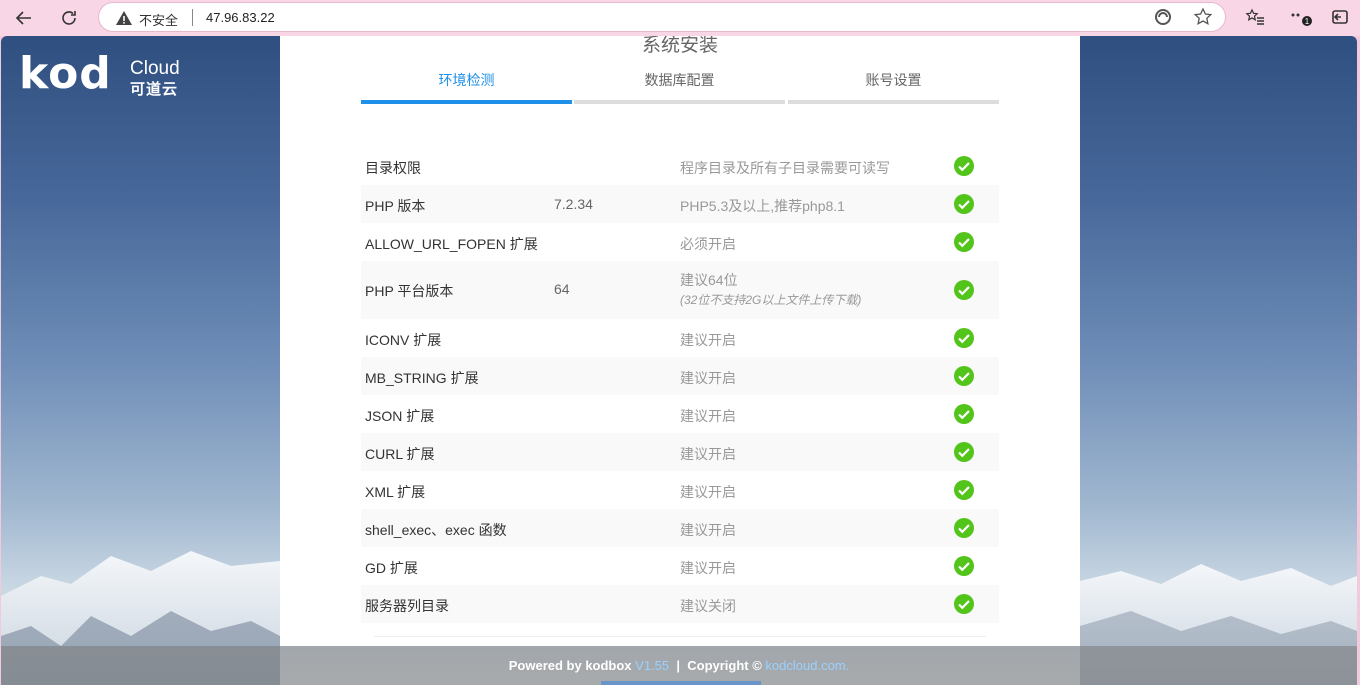 The width and height of the screenshot is (1360, 685). What do you see at coordinates (562, 289) in the screenshot?
I see `check-value: 64` at bounding box center [562, 289].